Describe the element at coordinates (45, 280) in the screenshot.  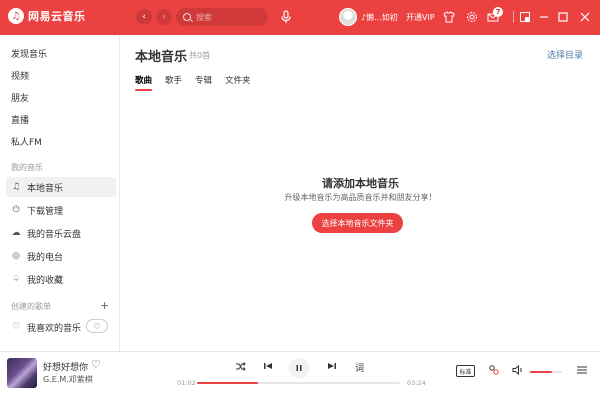
I see `sidebar-item-label: 我的收藏` at that location.